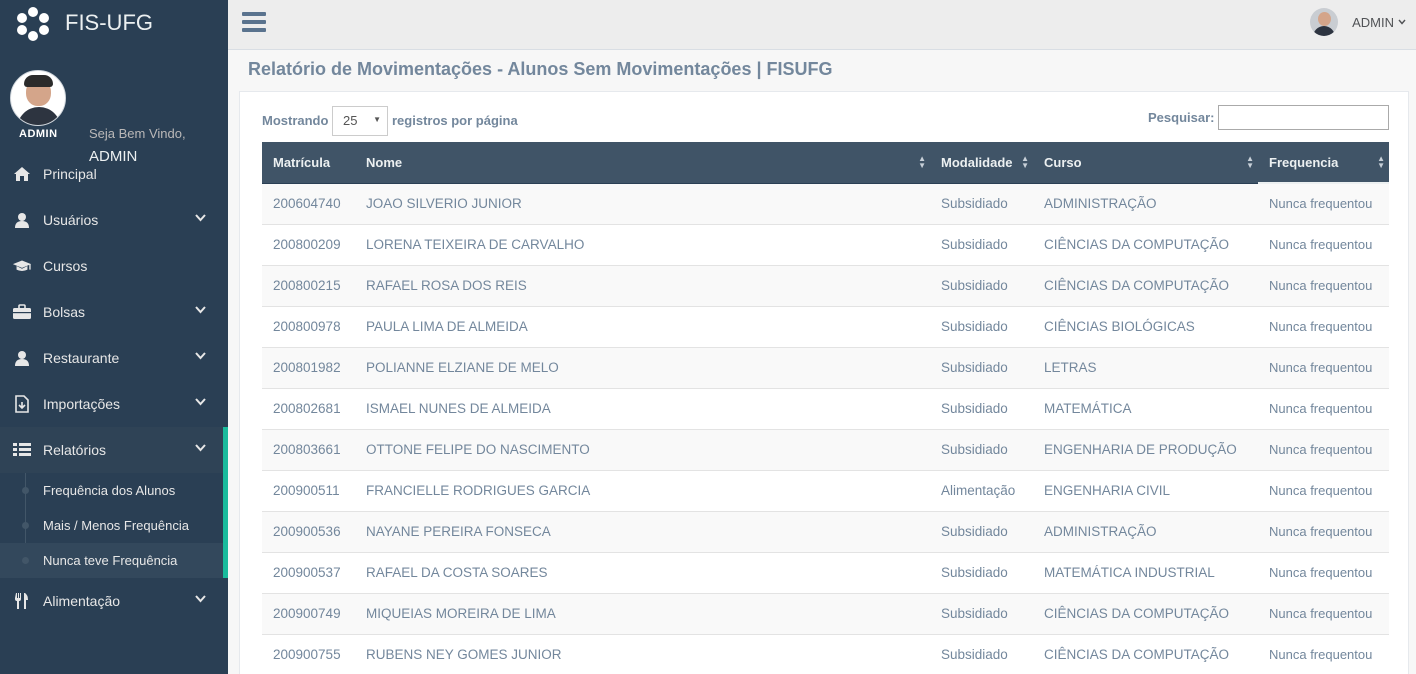 Image resolution: width=1416 pixels, height=674 pixels. Describe the element at coordinates (114, 450) in the screenshot. I see `sidebar-item-relatorios: Relatórios` at that location.